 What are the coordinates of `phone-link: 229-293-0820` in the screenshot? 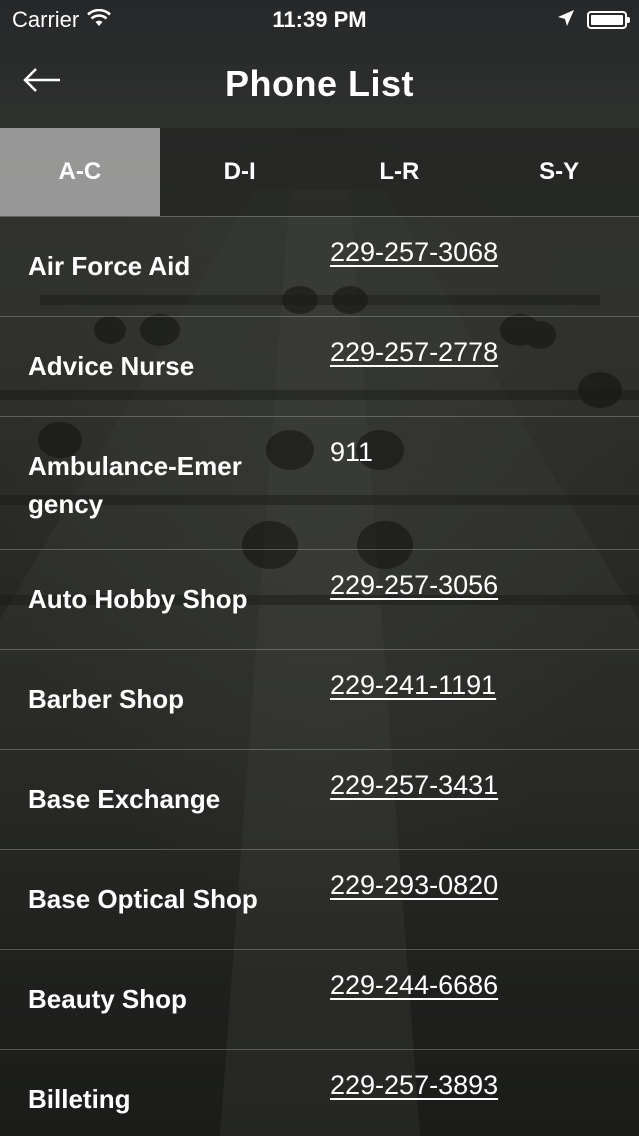 It's located at (414, 885).